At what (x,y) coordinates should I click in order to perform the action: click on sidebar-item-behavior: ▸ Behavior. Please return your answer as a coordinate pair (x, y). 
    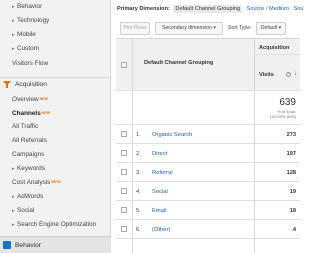
    Looking at the image, I should click on (55, 6).